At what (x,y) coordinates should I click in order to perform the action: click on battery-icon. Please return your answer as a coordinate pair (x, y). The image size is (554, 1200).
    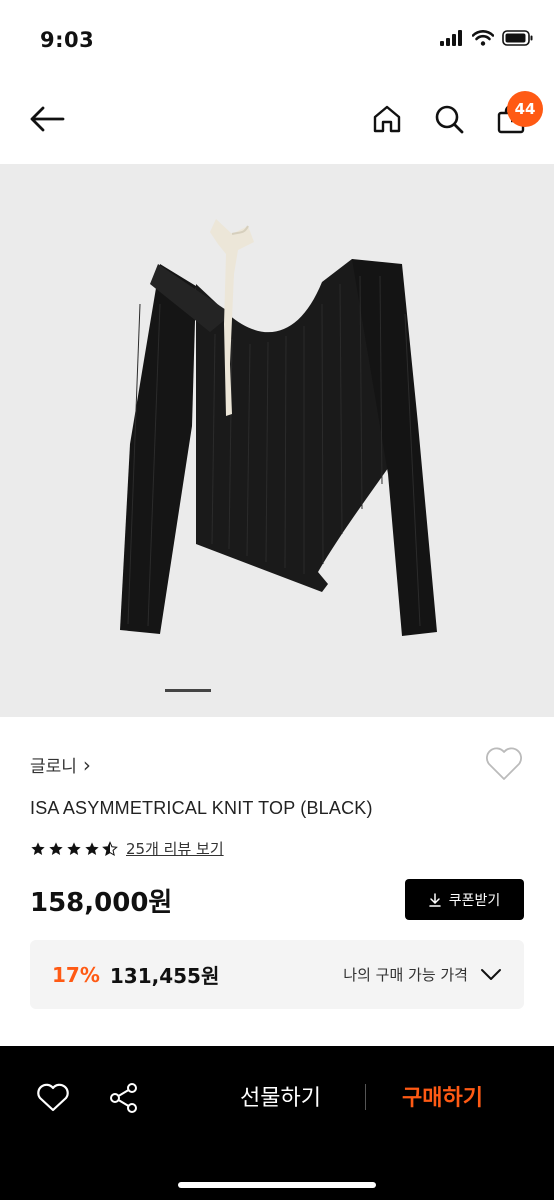
    Looking at the image, I should click on (517, 38).